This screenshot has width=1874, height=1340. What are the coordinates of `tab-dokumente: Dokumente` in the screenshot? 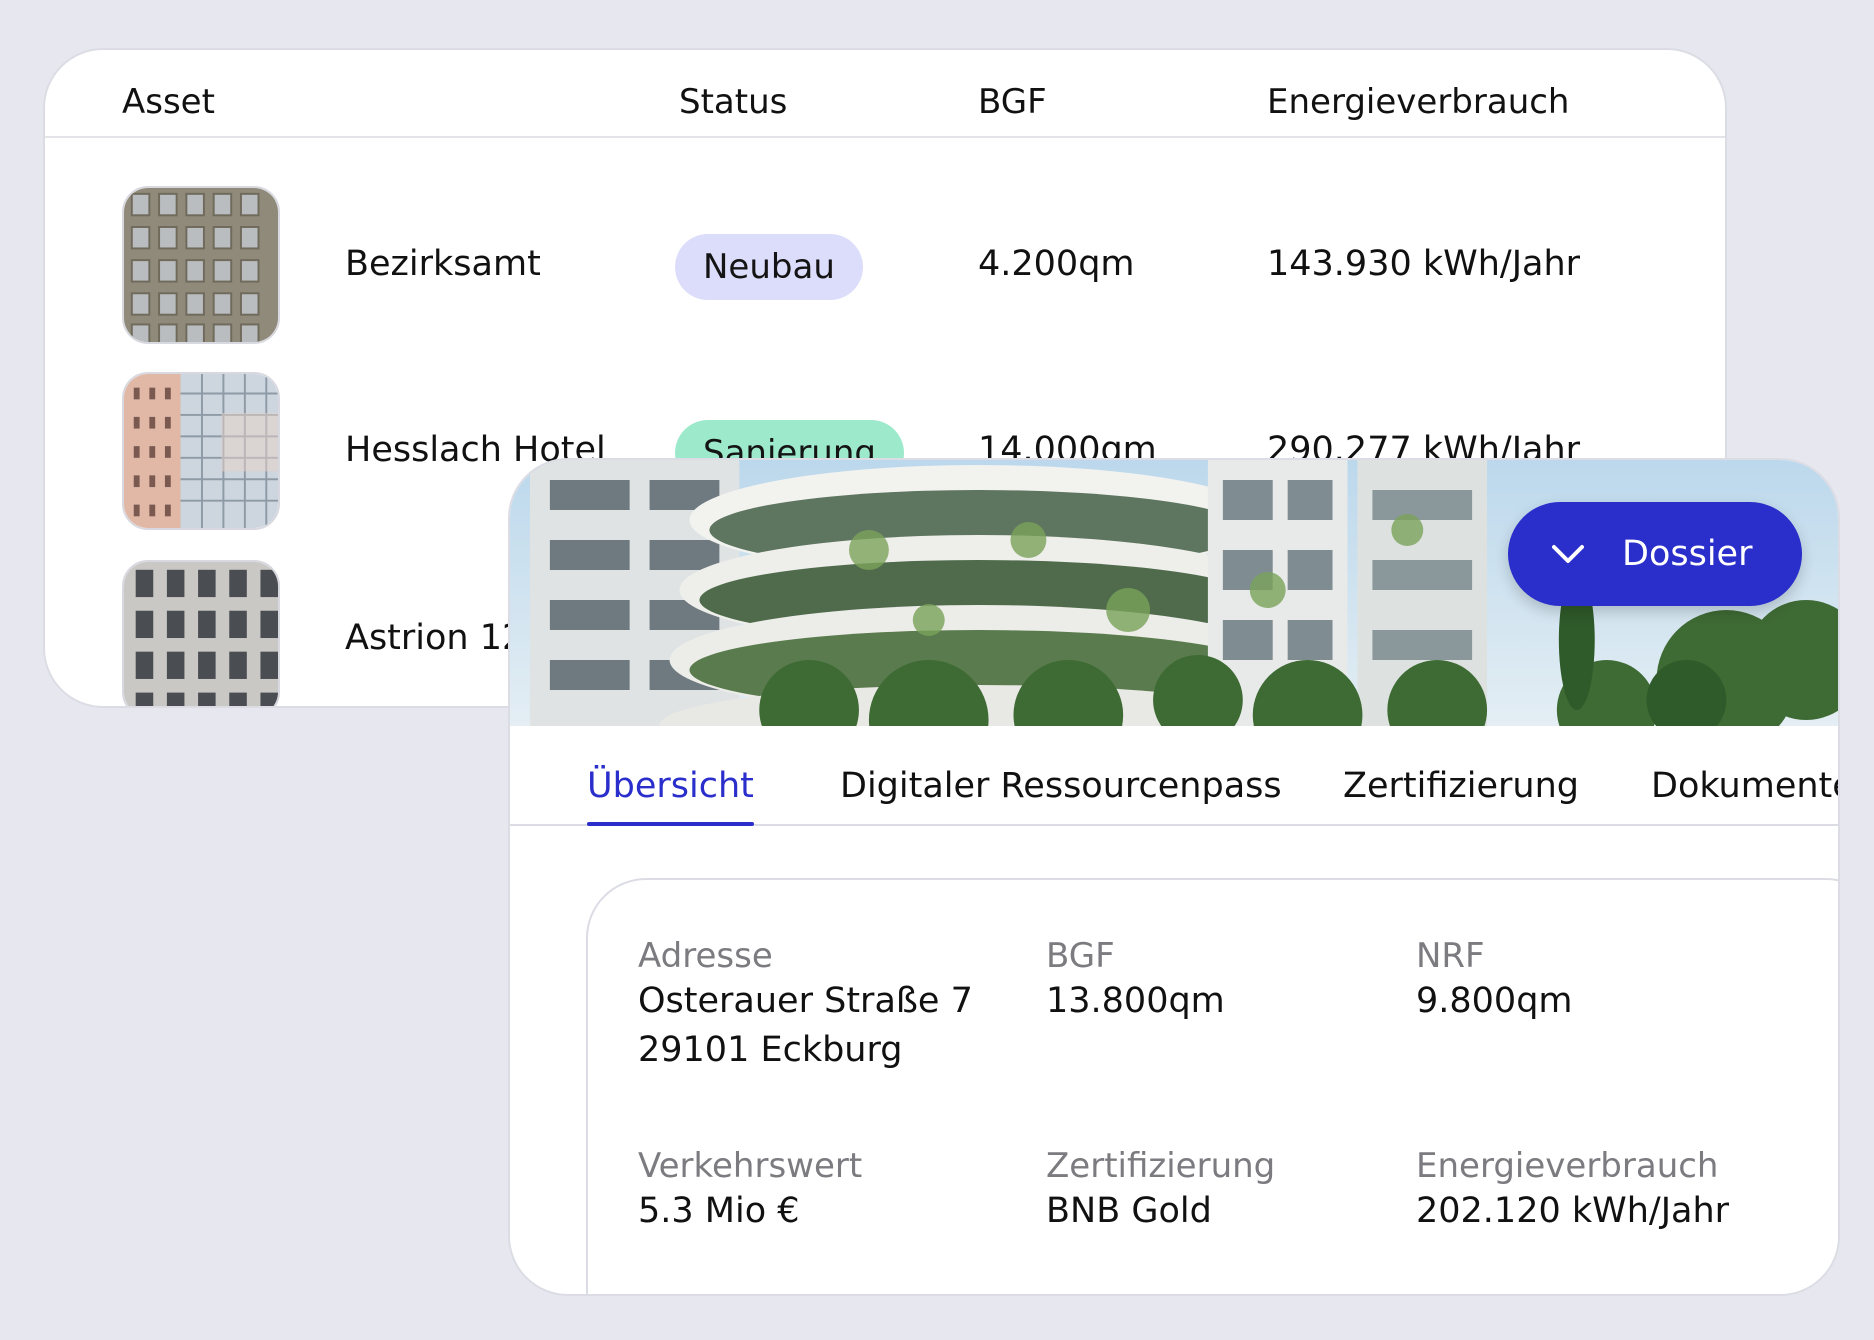 It's located at (1744, 786).